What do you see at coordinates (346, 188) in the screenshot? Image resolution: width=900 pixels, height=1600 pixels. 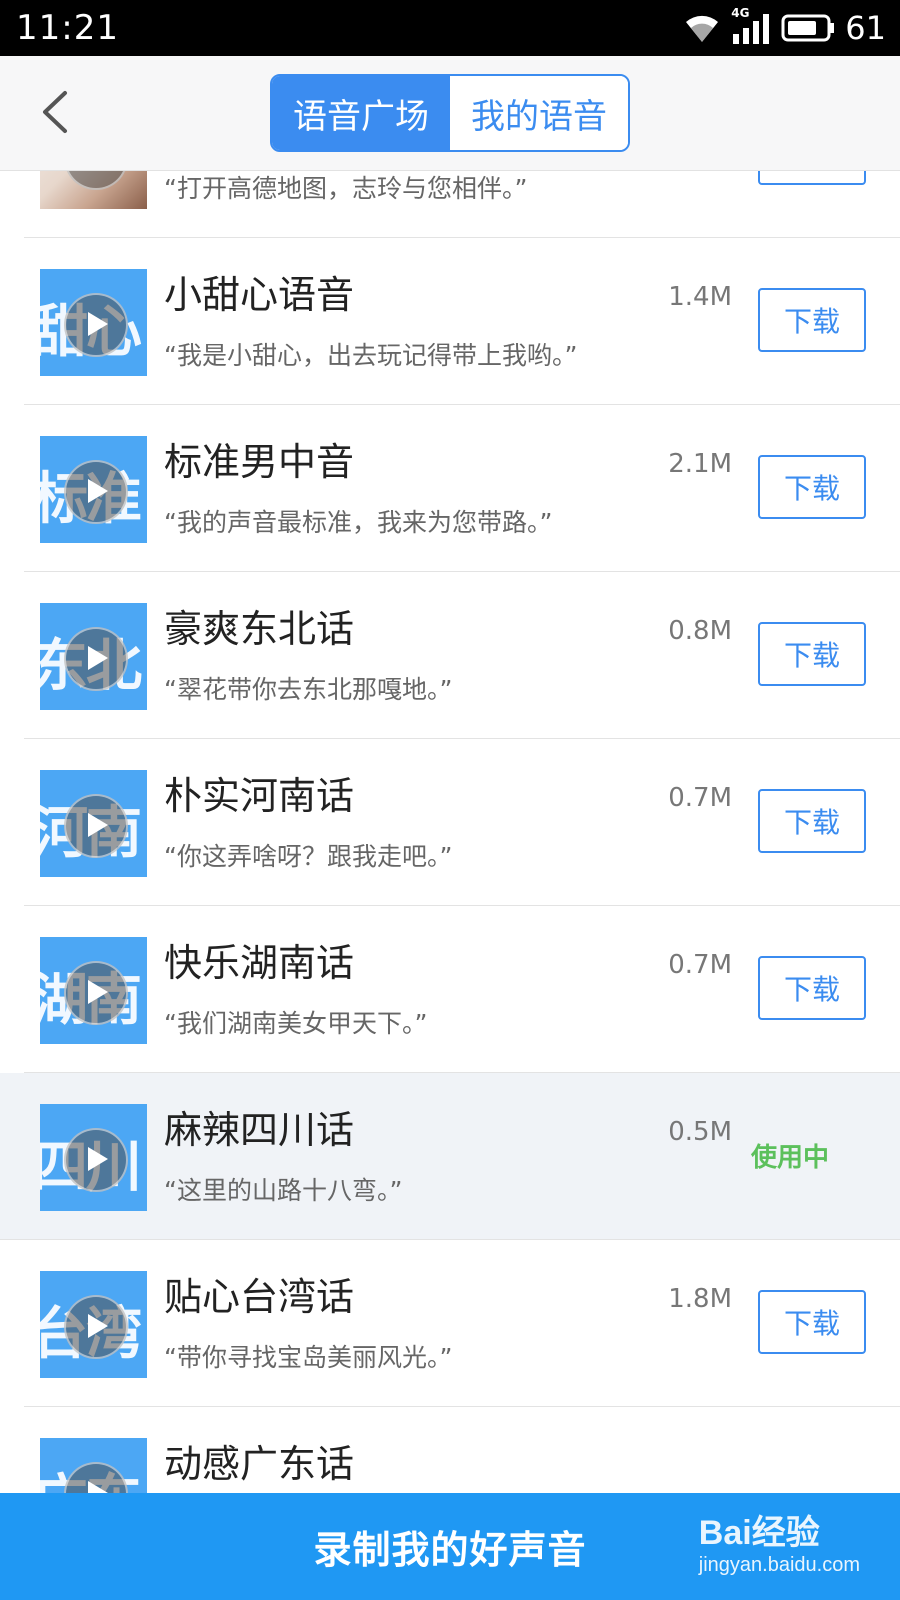 I see `voice-description: “打开高德地图，志玲与您相伴。”` at bounding box center [346, 188].